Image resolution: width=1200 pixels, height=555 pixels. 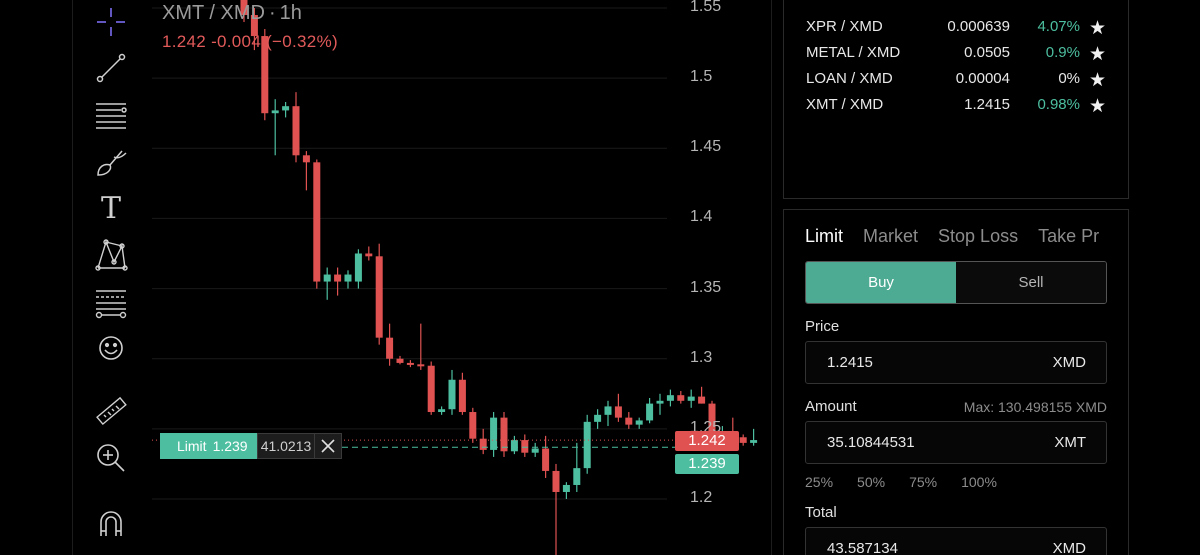 What do you see at coordinates (111, 22) in the screenshot?
I see `crosshair-icon` at bounding box center [111, 22].